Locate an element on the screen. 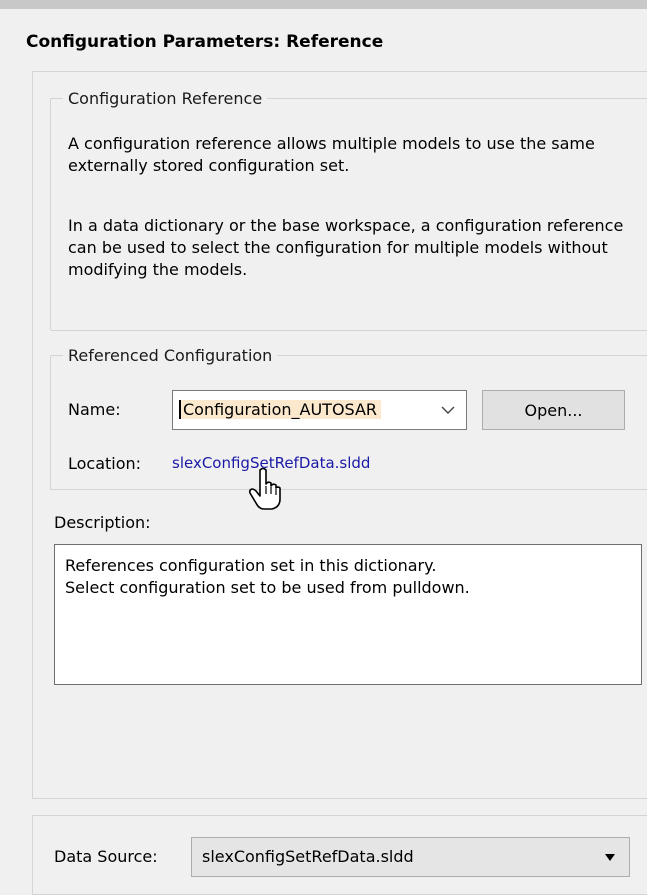 The image size is (647, 895). hand-pointer-icon is located at coordinates (264, 488).